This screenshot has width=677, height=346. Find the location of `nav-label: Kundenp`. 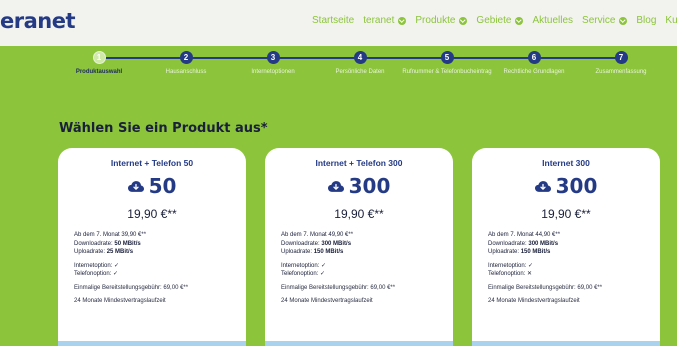

nav-label: Kundenp is located at coordinates (671, 20).